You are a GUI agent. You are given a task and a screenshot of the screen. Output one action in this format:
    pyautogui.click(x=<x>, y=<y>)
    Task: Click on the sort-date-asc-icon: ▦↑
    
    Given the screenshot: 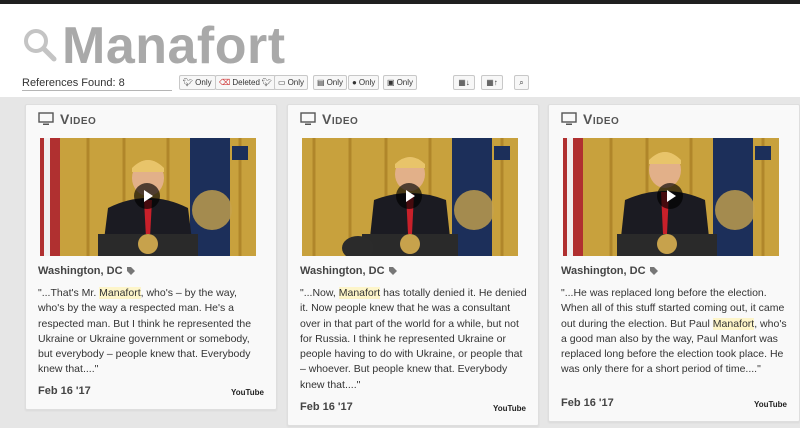 What is the action you would take?
    pyautogui.click(x=492, y=82)
    